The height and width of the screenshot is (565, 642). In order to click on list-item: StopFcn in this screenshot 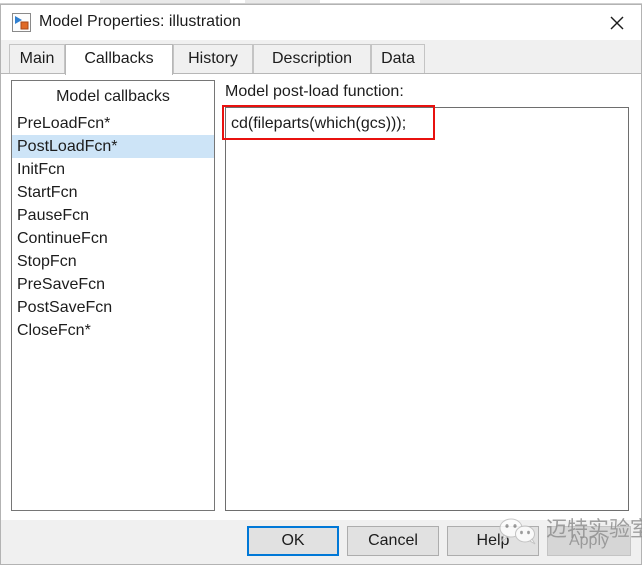, I will do `click(113, 261)`.